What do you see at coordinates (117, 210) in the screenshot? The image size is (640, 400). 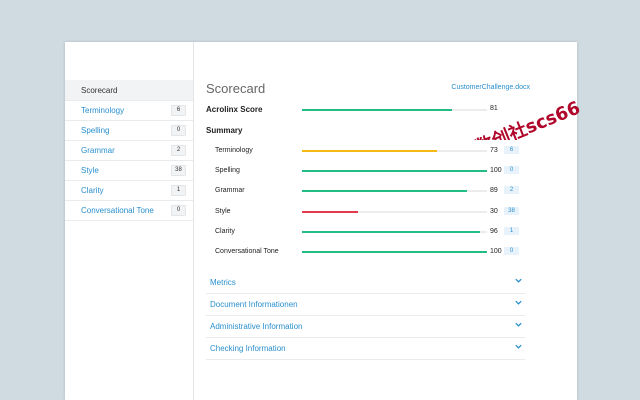 I see `sidebar-item-label: Conversational Tone` at bounding box center [117, 210].